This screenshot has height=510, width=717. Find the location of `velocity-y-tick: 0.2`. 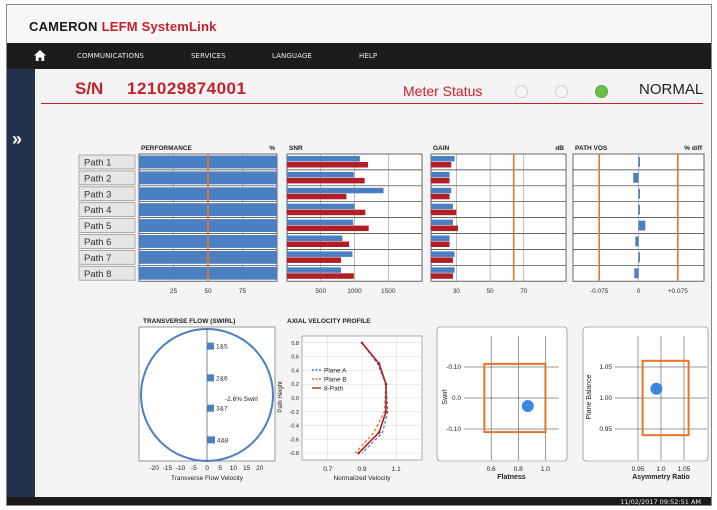

velocity-y-tick: 0.2 is located at coordinates (295, 385).